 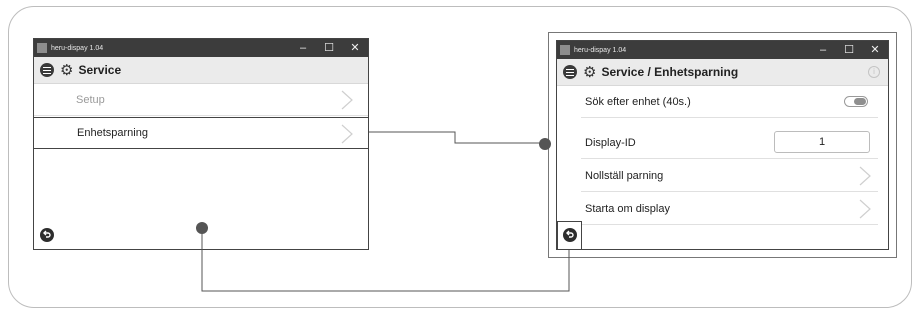 I want to click on connector-enhetsparning, so click(x=456, y=137).